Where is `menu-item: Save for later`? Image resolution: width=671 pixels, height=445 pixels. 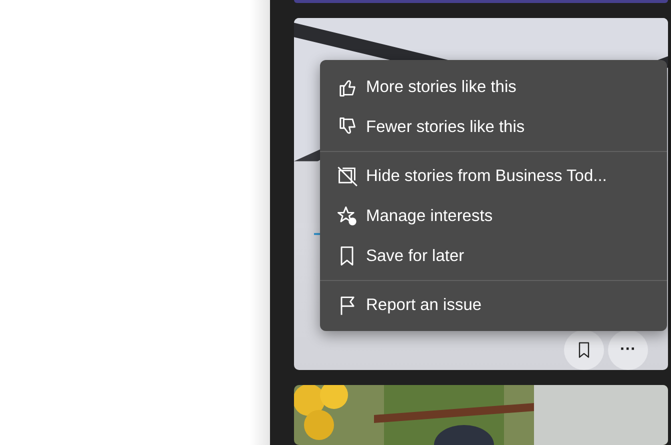 menu-item: Save for later is located at coordinates (493, 256).